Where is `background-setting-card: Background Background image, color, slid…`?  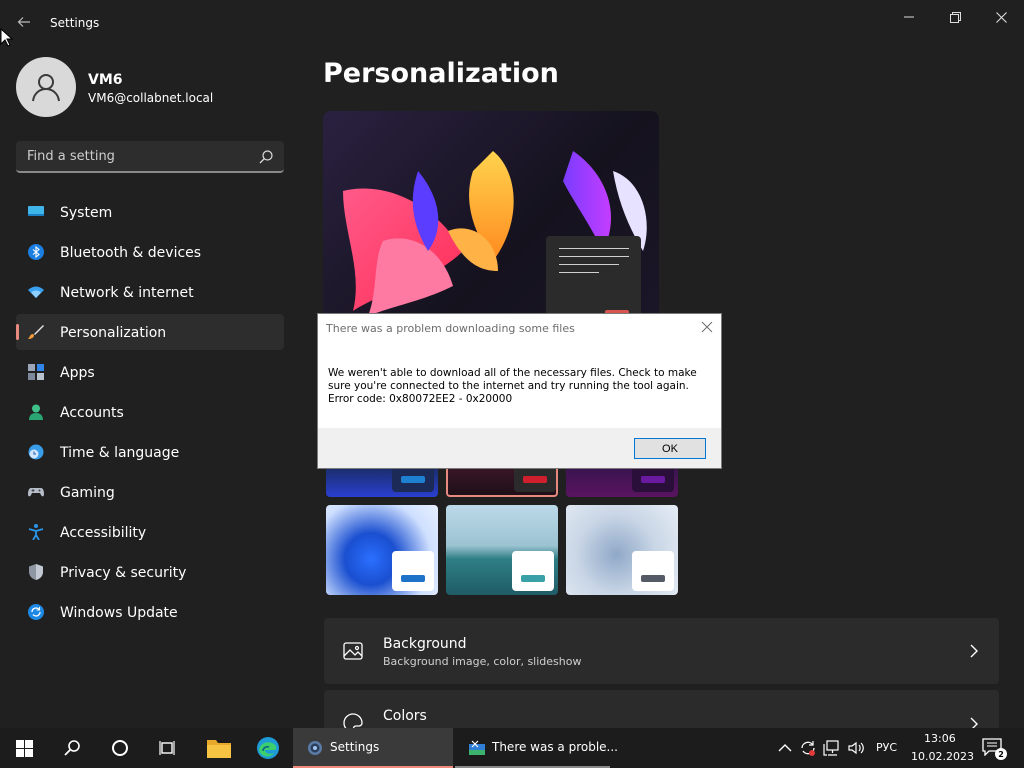
background-setting-card: Background Background image, color, slid… is located at coordinates (661, 651).